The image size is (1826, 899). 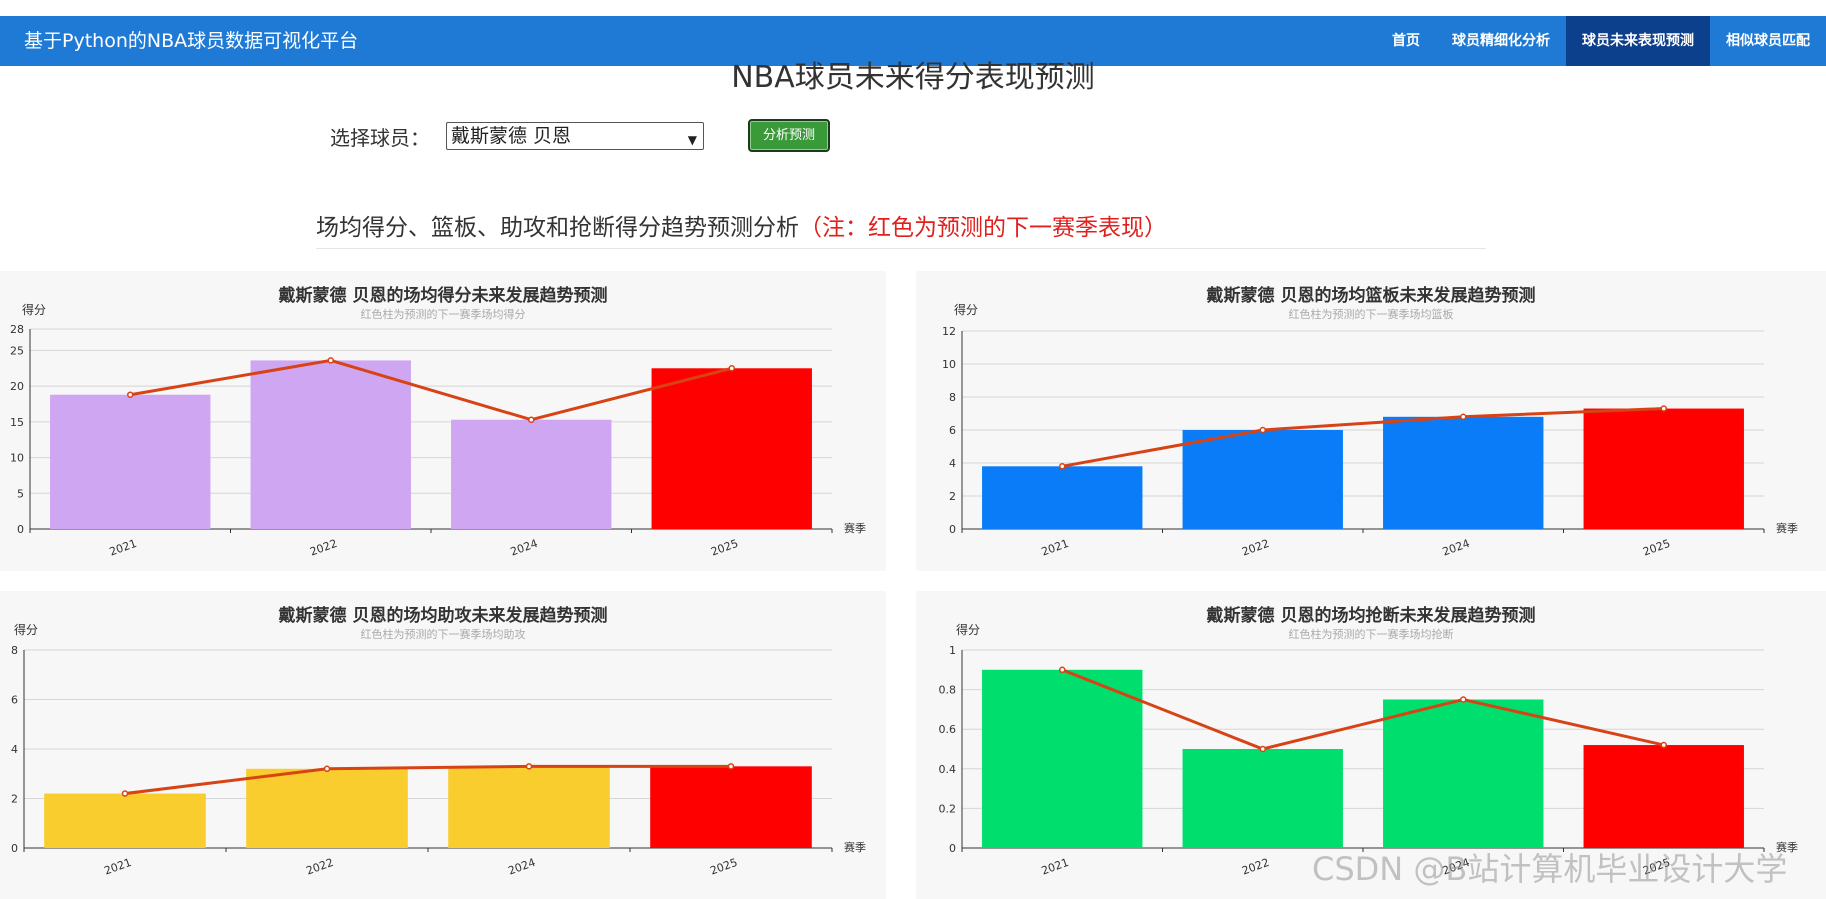 What do you see at coordinates (913, 8) in the screenshot?
I see `browser-top-strip` at bounding box center [913, 8].